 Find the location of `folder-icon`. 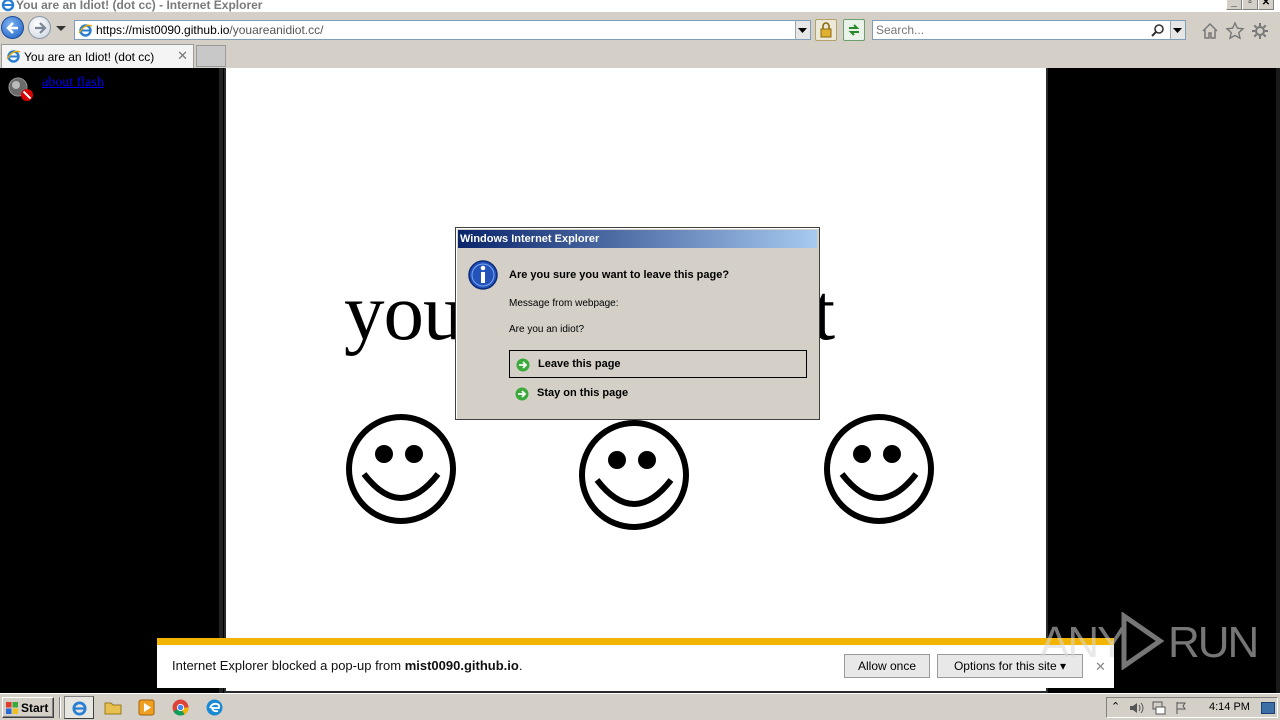

folder-icon is located at coordinates (113, 708).